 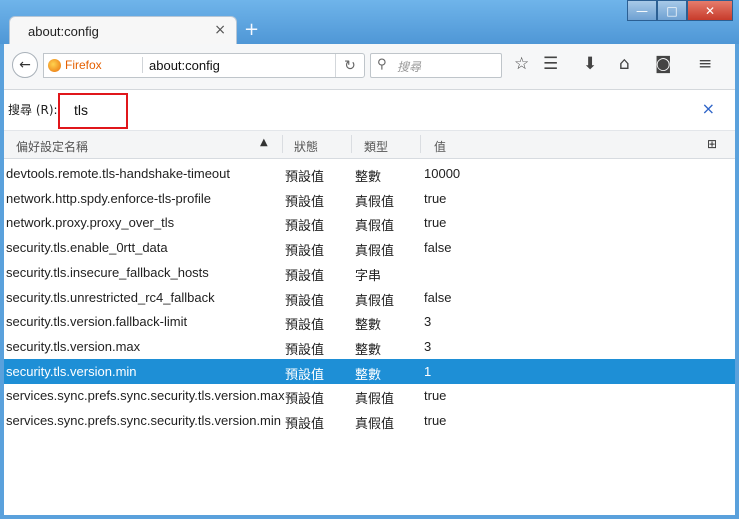 I want to click on clear-filter-icon: ×, so click(x=708, y=108).